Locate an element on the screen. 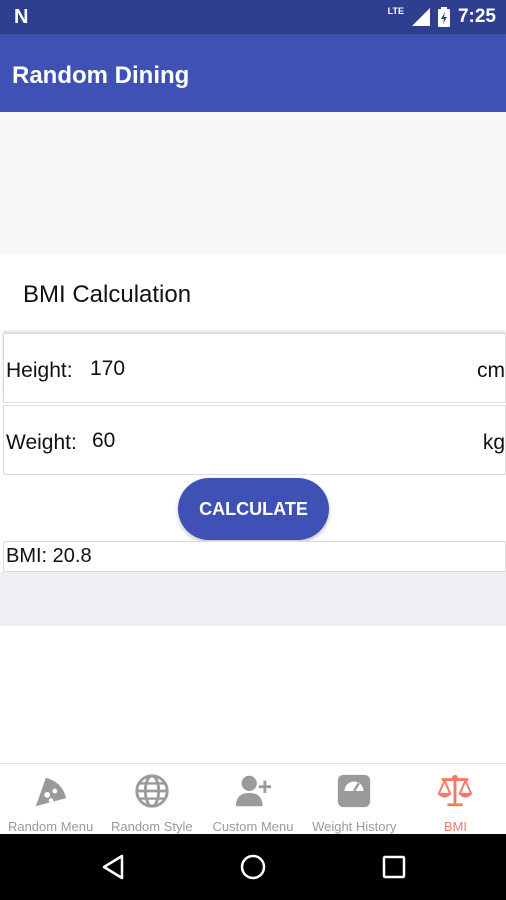  nav-weight-history: Weight History is located at coordinates (354, 799).